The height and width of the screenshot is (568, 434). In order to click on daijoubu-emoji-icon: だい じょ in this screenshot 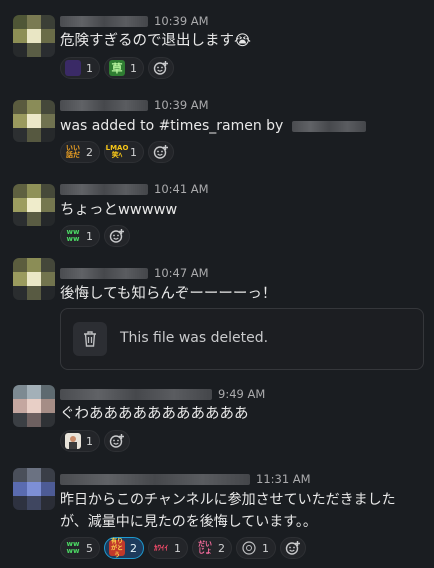, I will do `click(205, 547)`.